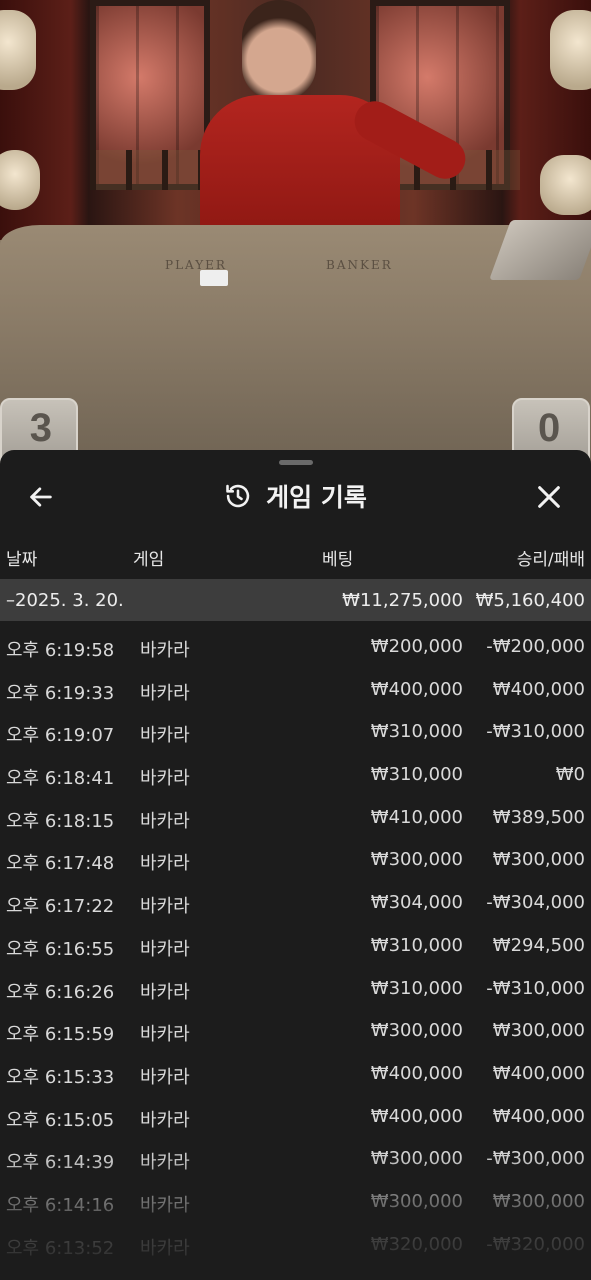 Image resolution: width=591 pixels, height=1280 pixels. I want to click on row-bet: ₩304,000, so click(416, 903).